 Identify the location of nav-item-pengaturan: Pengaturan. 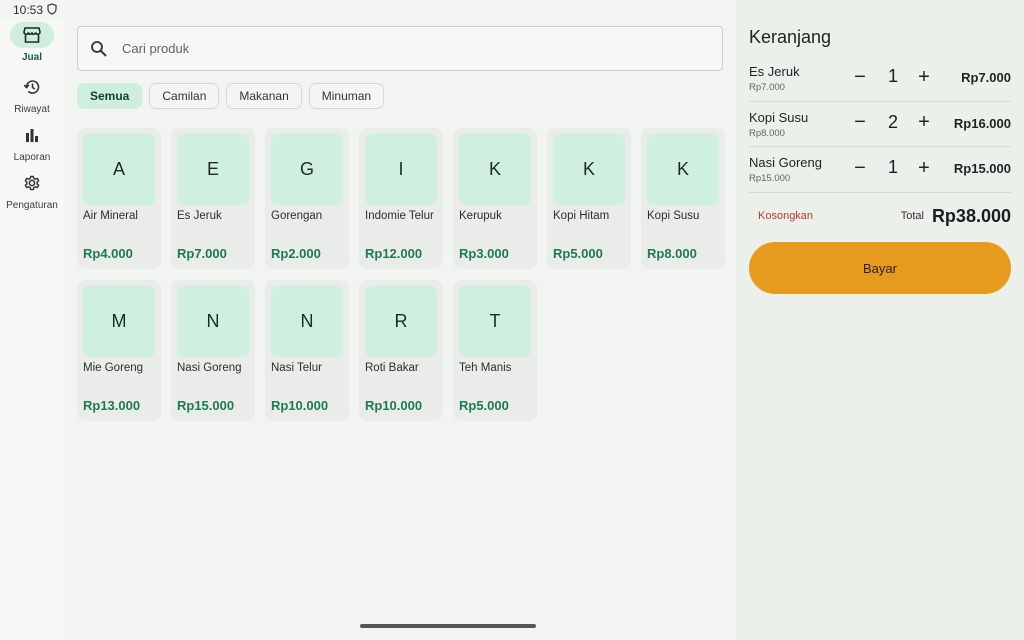
(32, 190).